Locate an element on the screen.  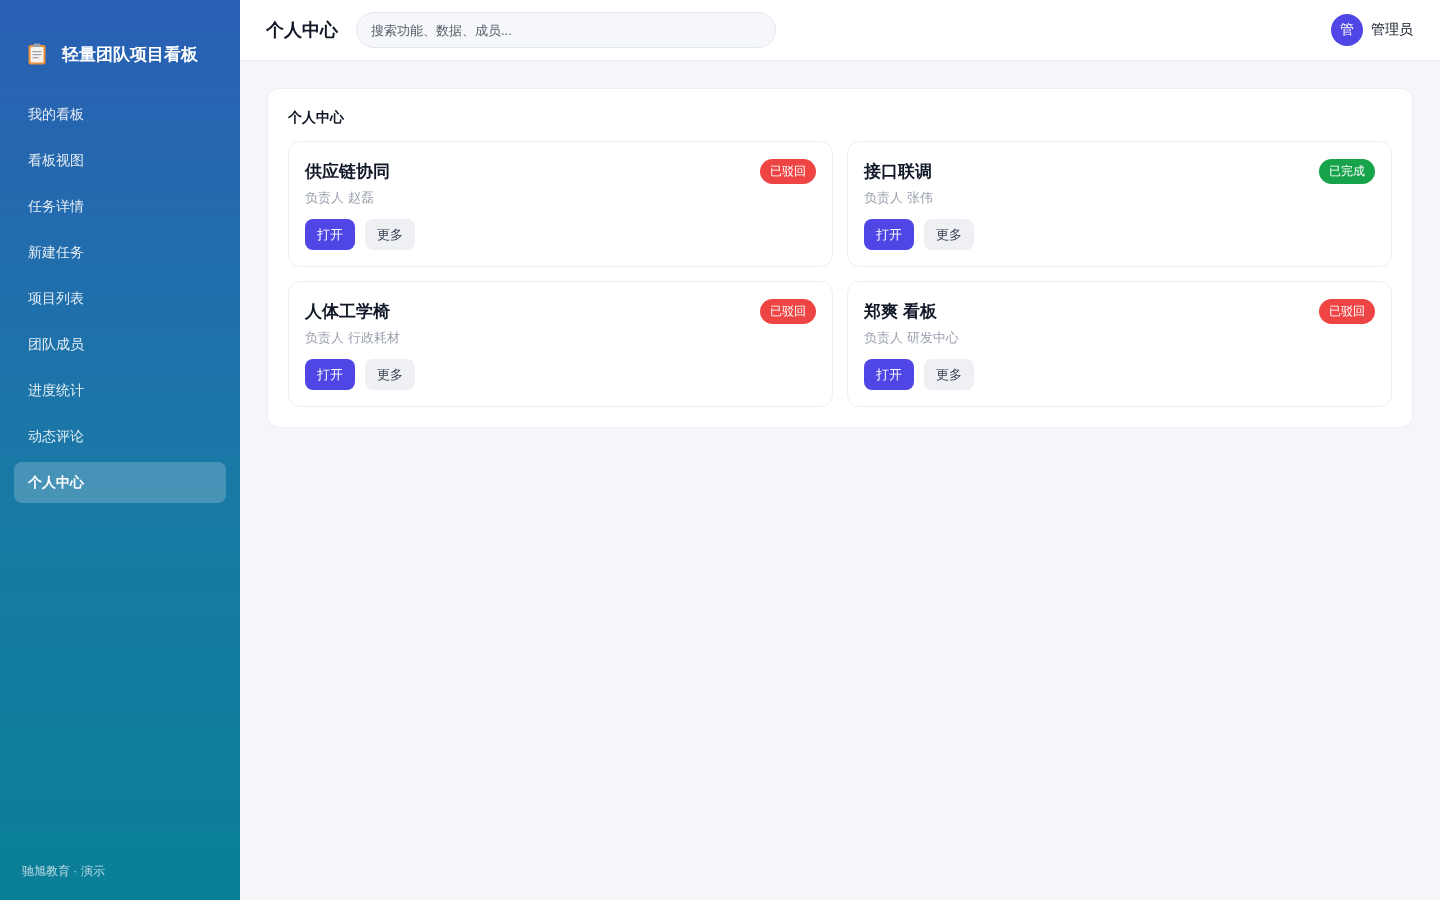
user-name: 管理员 is located at coordinates (1392, 30).